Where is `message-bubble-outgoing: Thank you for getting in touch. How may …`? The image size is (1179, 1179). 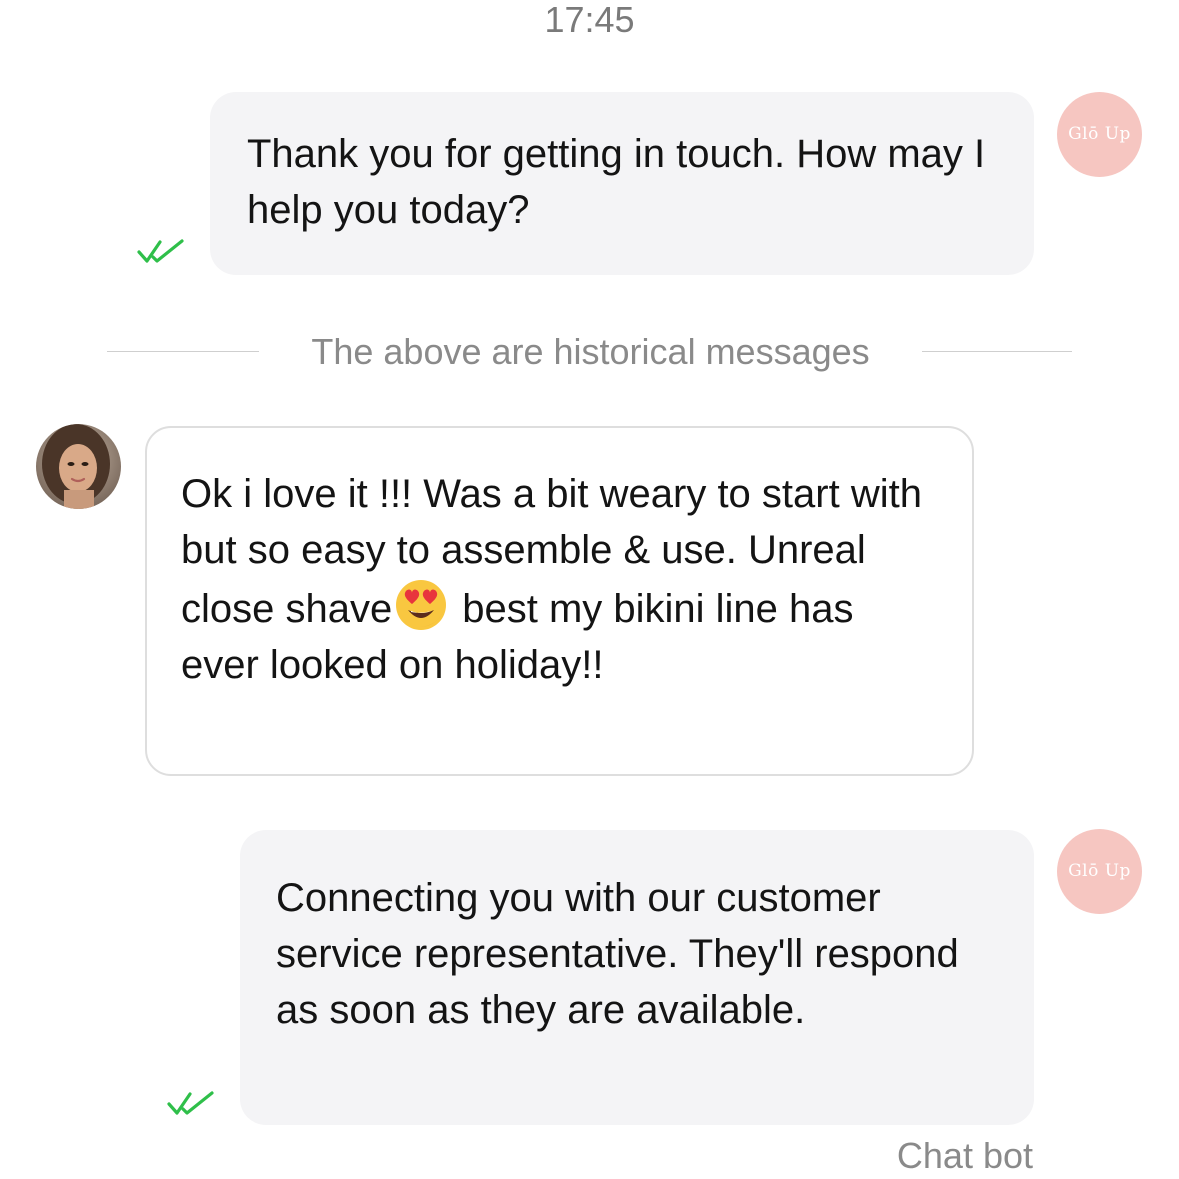
message-bubble-outgoing: Thank you for getting in touch. How may … is located at coordinates (622, 183).